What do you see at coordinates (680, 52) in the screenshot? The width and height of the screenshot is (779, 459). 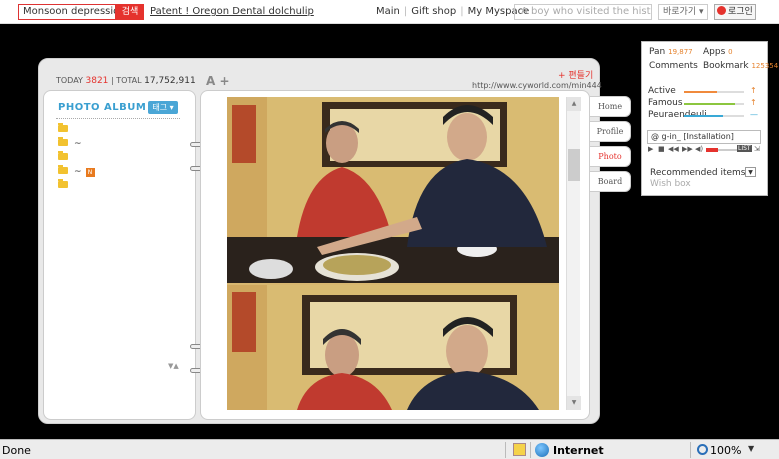 I see `pan-value: 19,877` at bounding box center [680, 52].